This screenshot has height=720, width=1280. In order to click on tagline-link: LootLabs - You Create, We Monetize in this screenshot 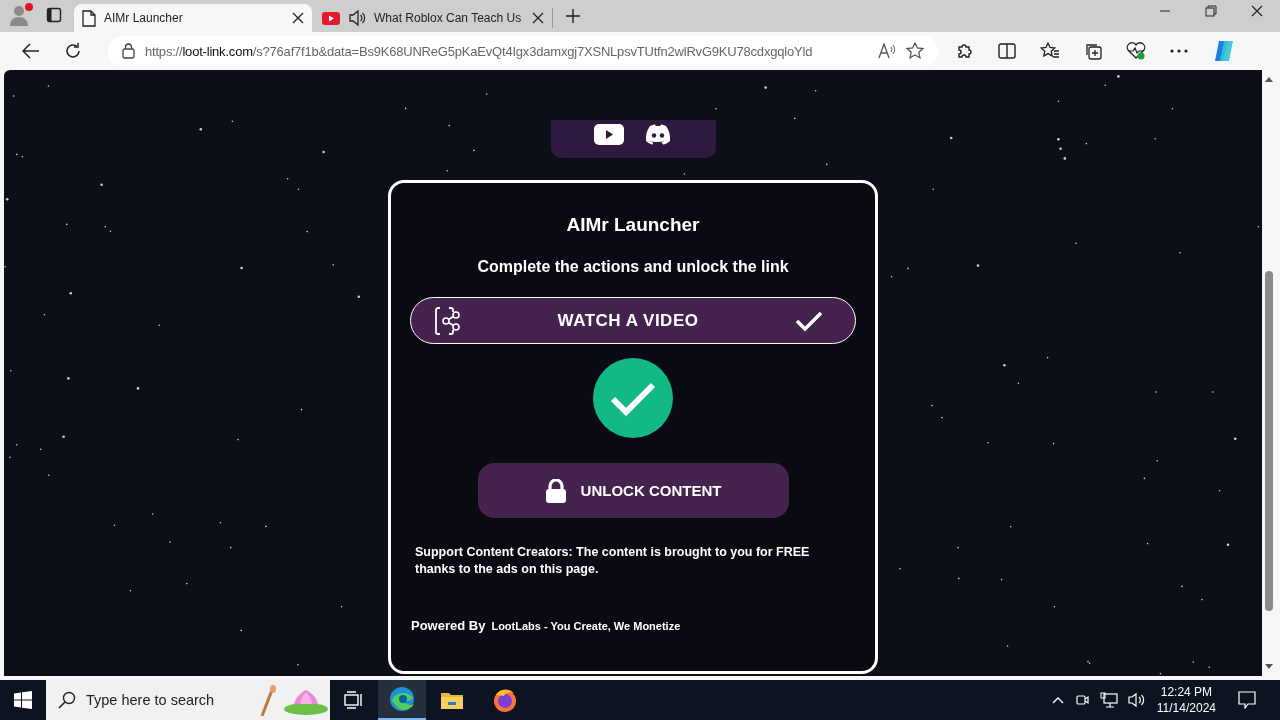, I will do `click(586, 626)`.